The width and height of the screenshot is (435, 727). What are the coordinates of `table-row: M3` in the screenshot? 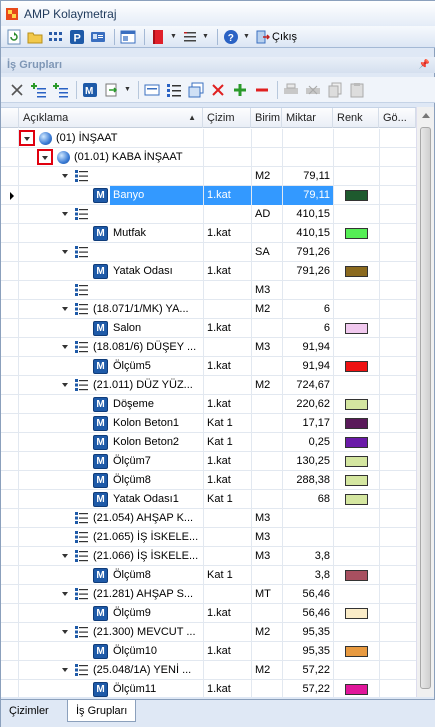 It's located at (208, 290).